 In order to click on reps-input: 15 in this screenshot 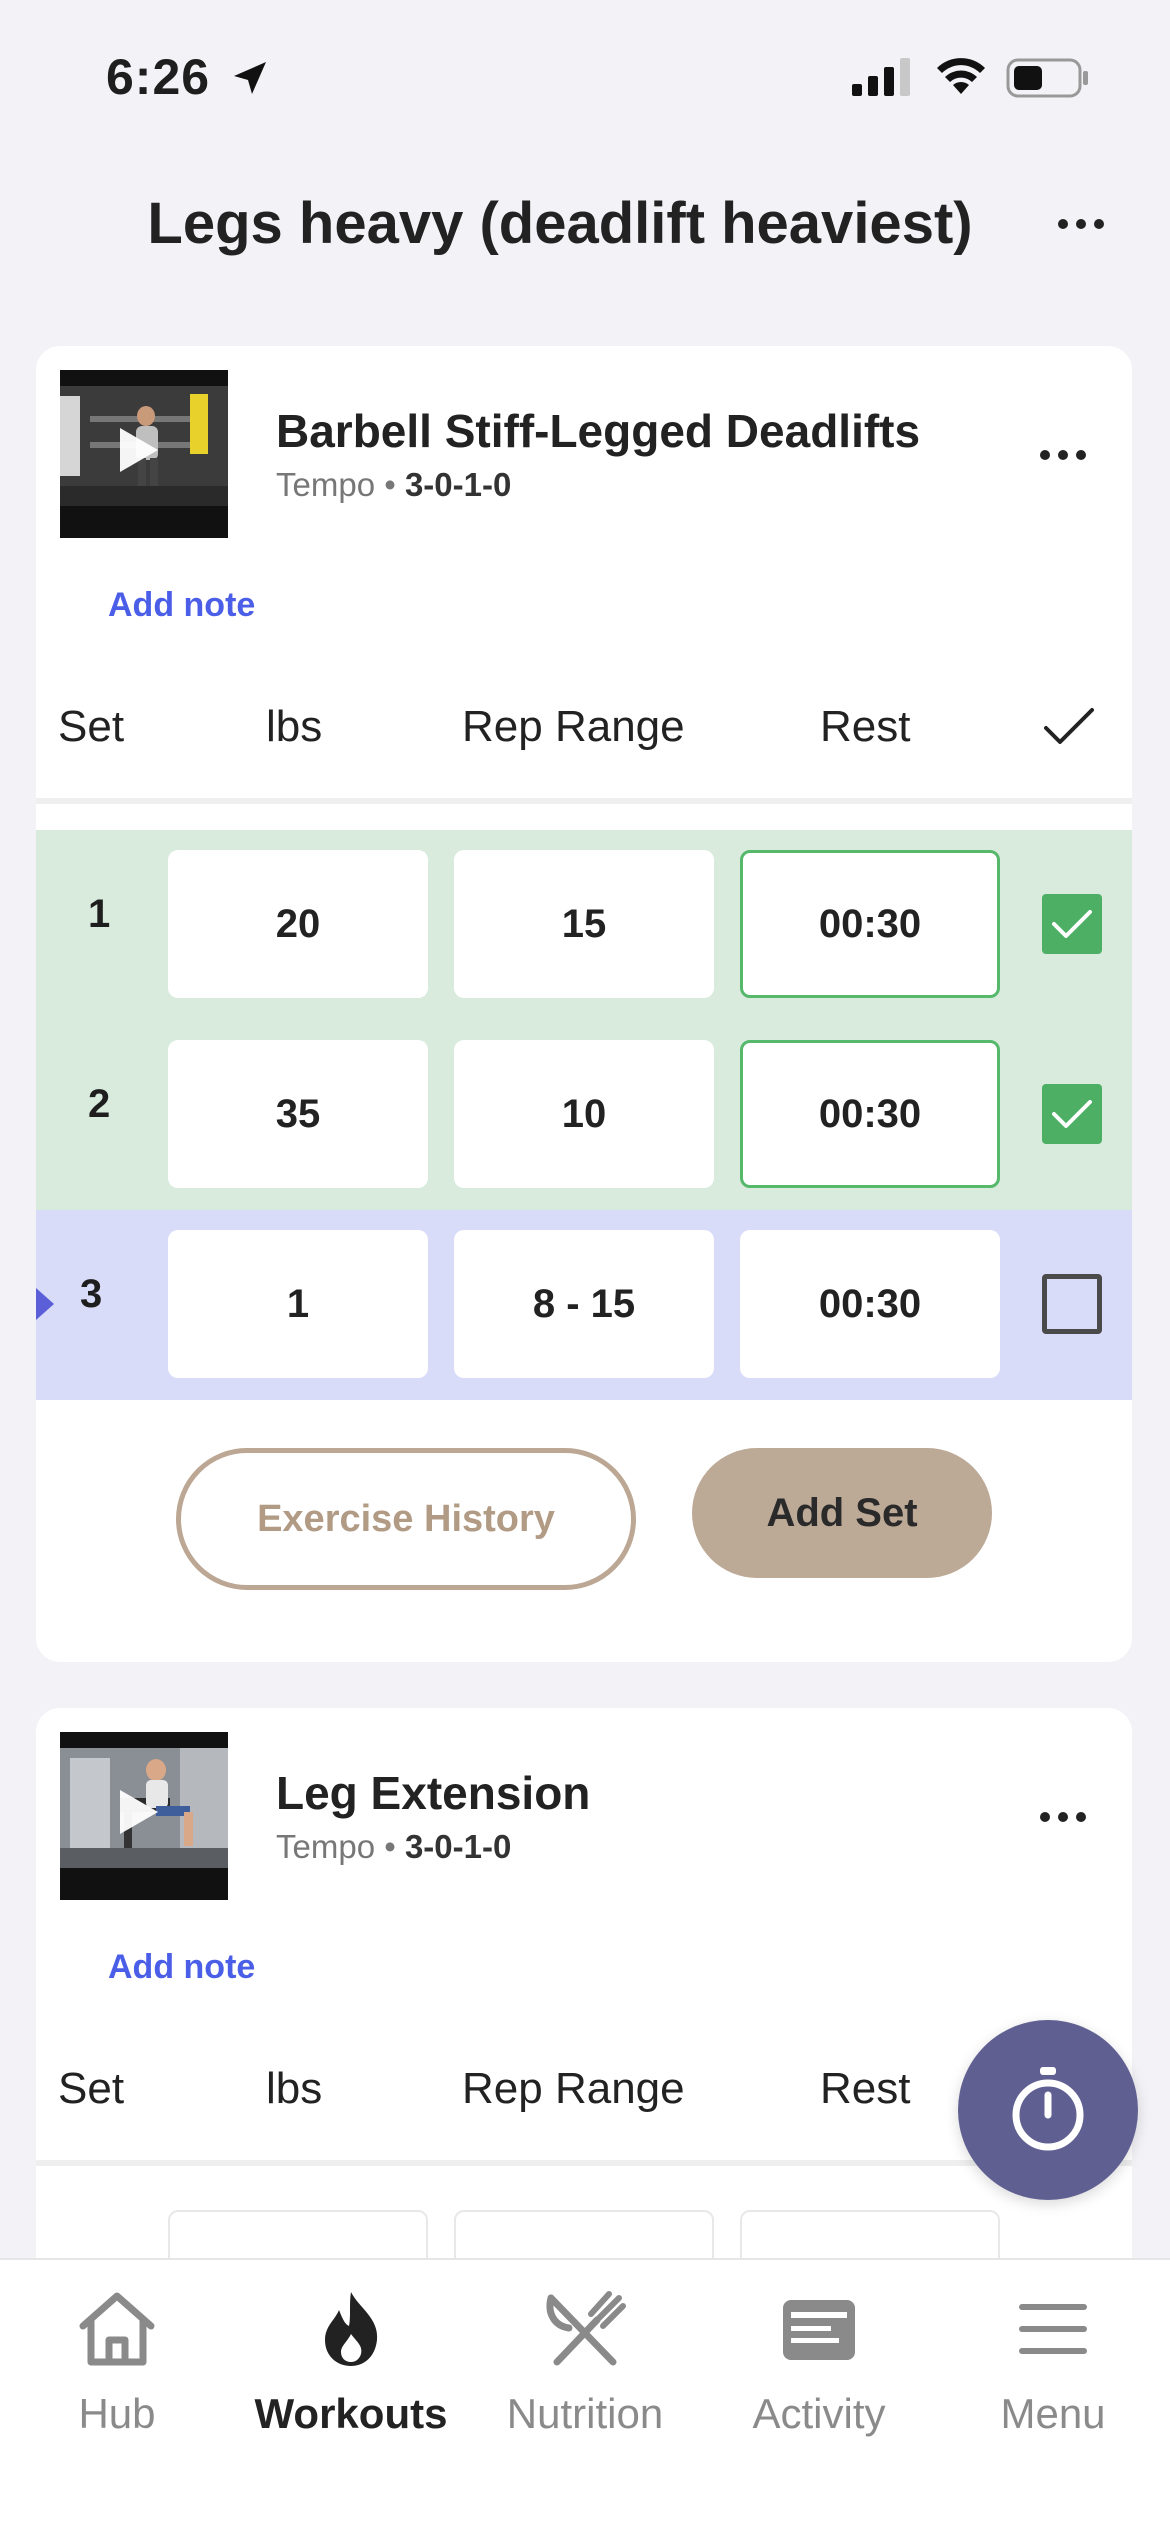, I will do `click(584, 924)`.